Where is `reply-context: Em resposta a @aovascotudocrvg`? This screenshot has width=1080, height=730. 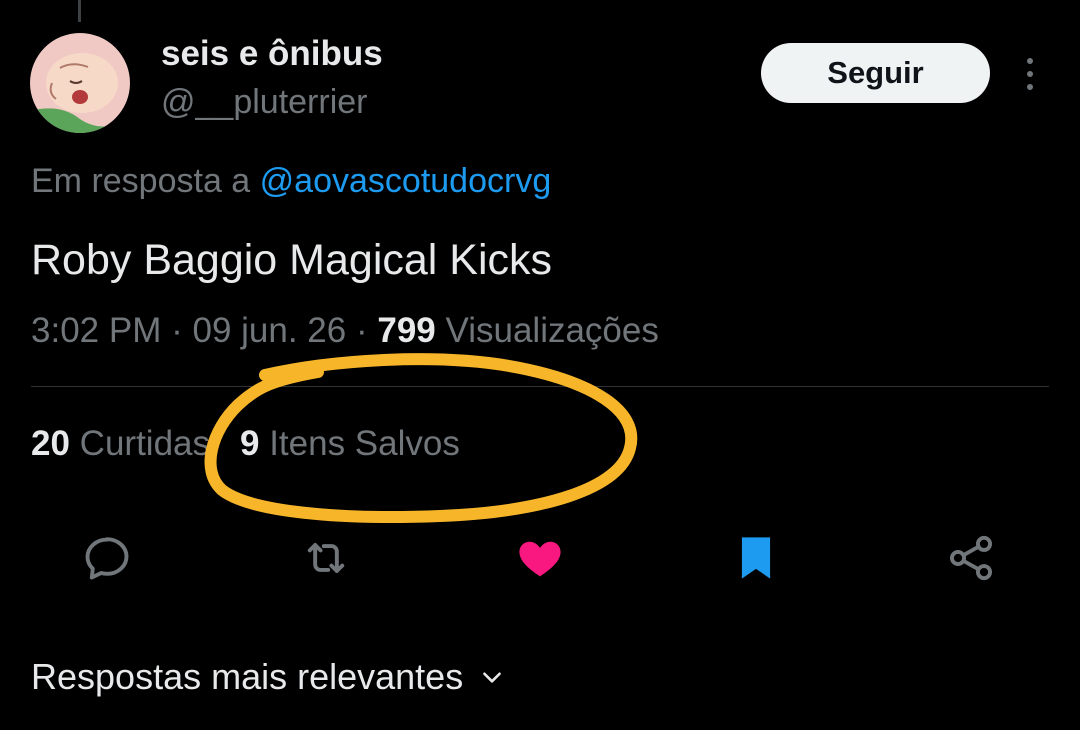 reply-context: Em resposta a @aovascotudocrvg is located at coordinates (291, 181).